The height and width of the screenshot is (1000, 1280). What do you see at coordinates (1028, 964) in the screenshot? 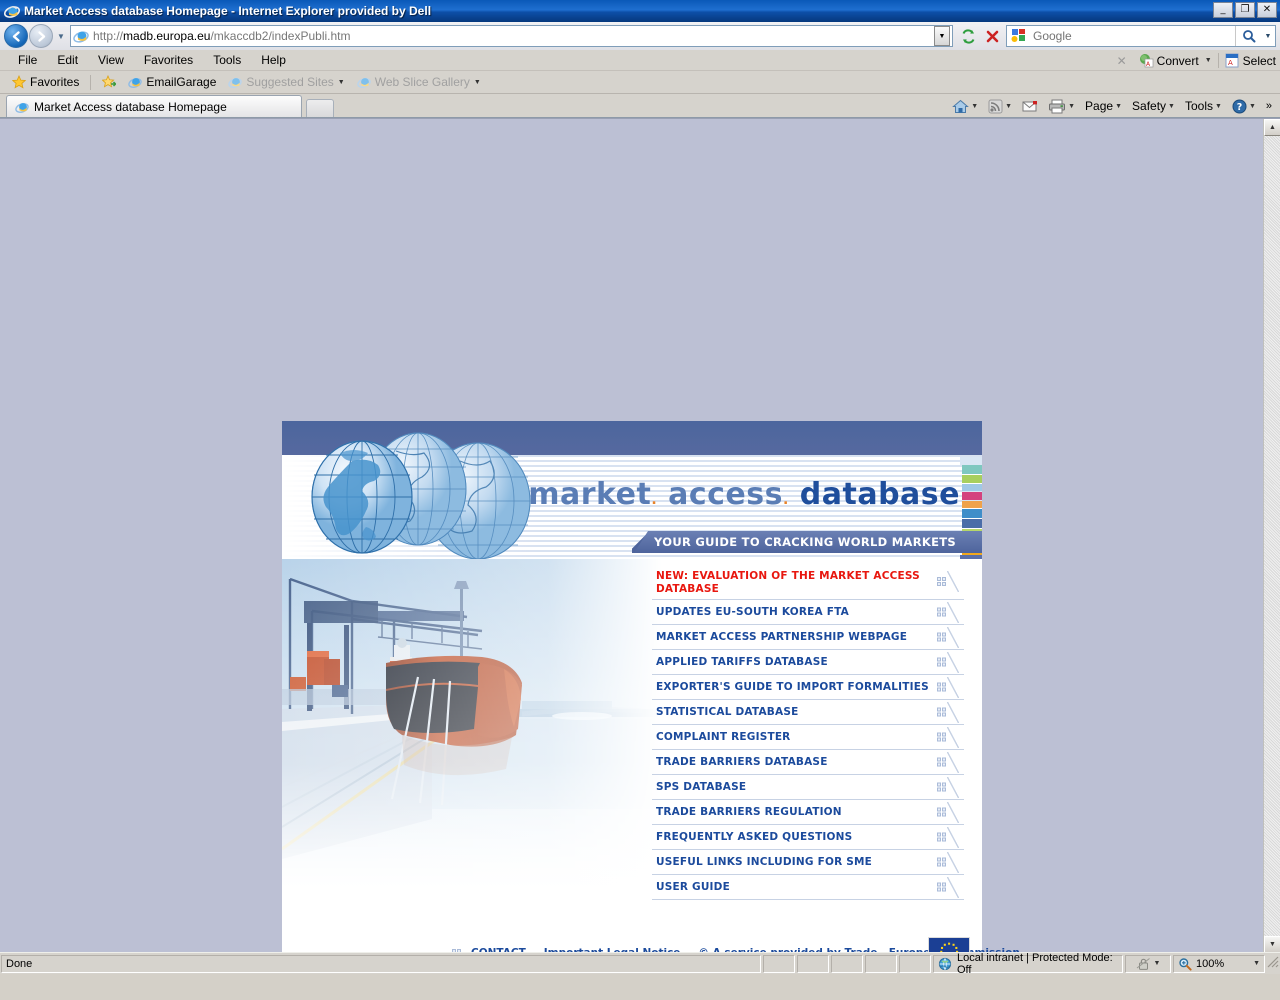
I see `security-zone-pane: Local intranet | Protected Mode: Off` at bounding box center [1028, 964].